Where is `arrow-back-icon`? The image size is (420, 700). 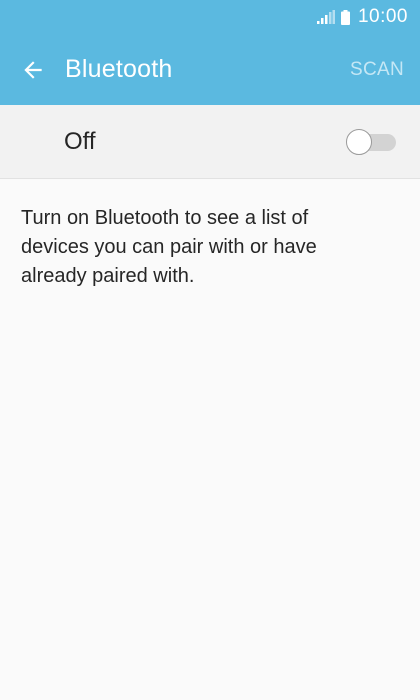 arrow-back-icon is located at coordinates (33, 69).